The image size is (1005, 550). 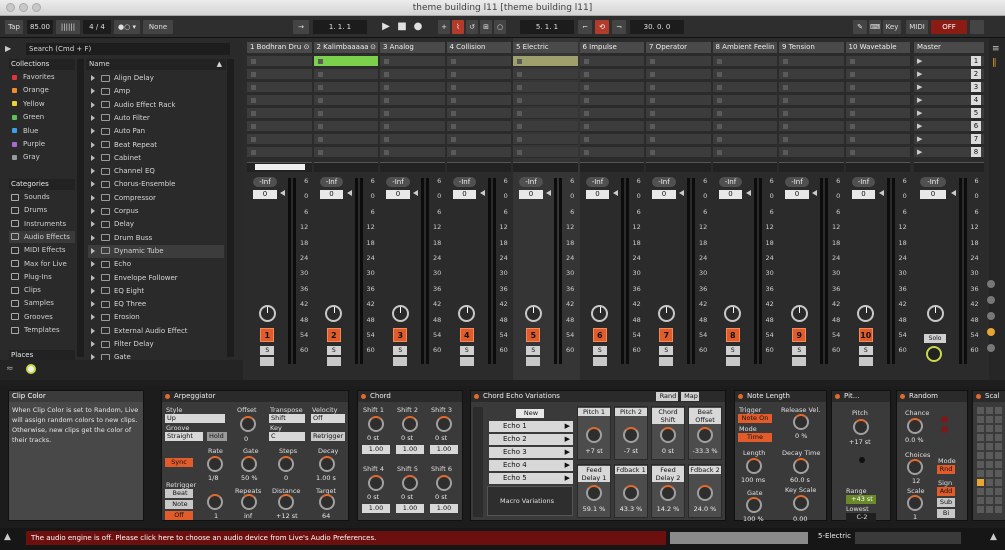 What do you see at coordinates (14, 27) in the screenshot?
I see `tap-button: Tap` at bounding box center [14, 27].